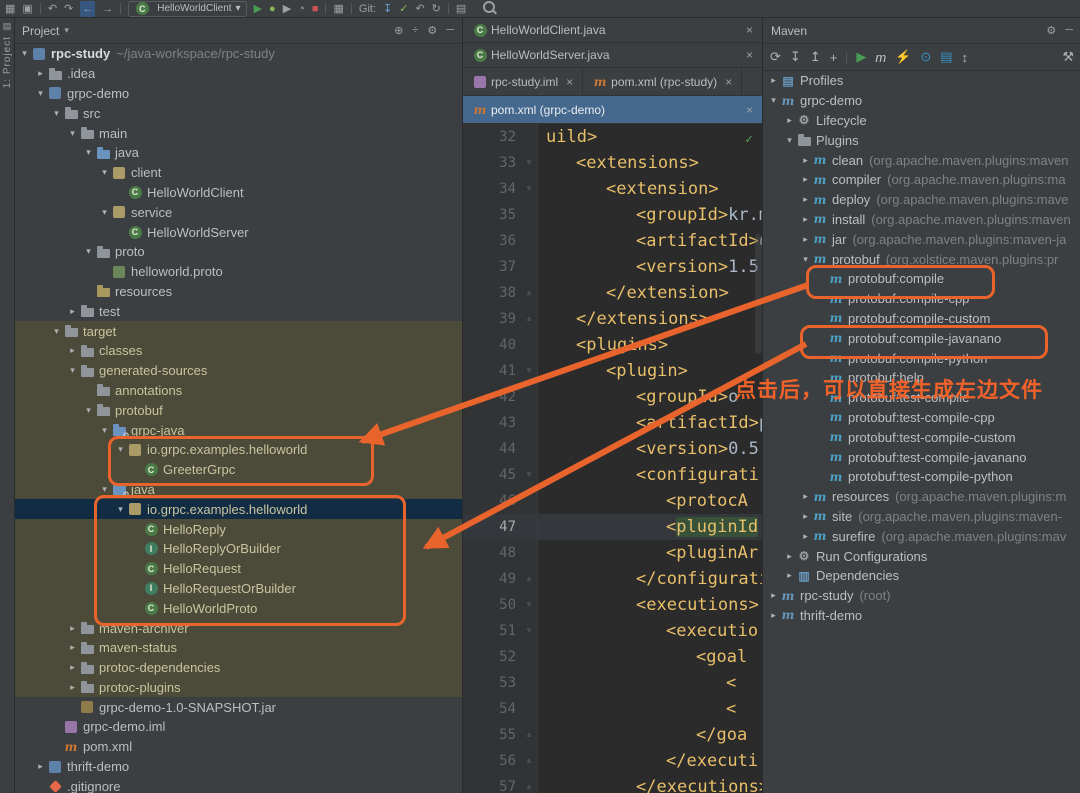 Image resolution: width=1080 pixels, height=793 pixels. Describe the element at coordinates (238, 647) in the screenshot. I see `project-tree-item: ▸ maven-status` at that location.